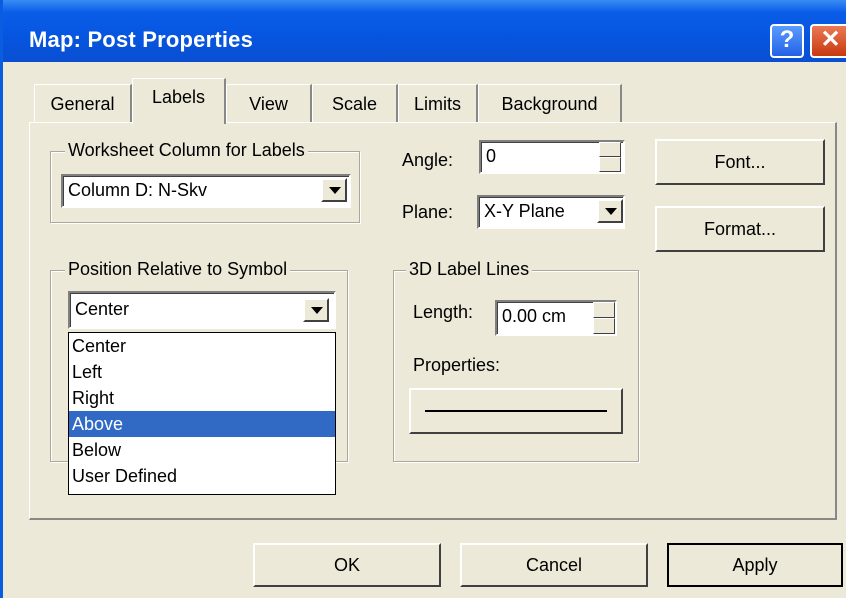 This screenshot has height=598, width=846. I want to click on angle-spinner, so click(610, 157).